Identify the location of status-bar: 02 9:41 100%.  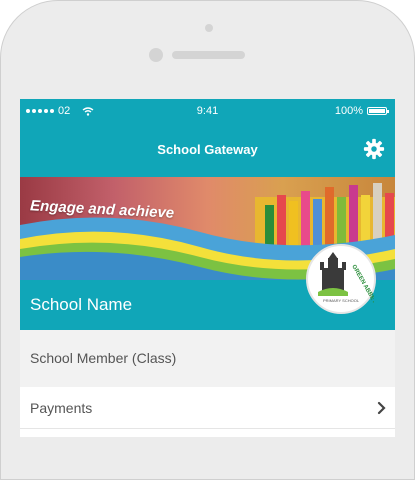
(207, 111).